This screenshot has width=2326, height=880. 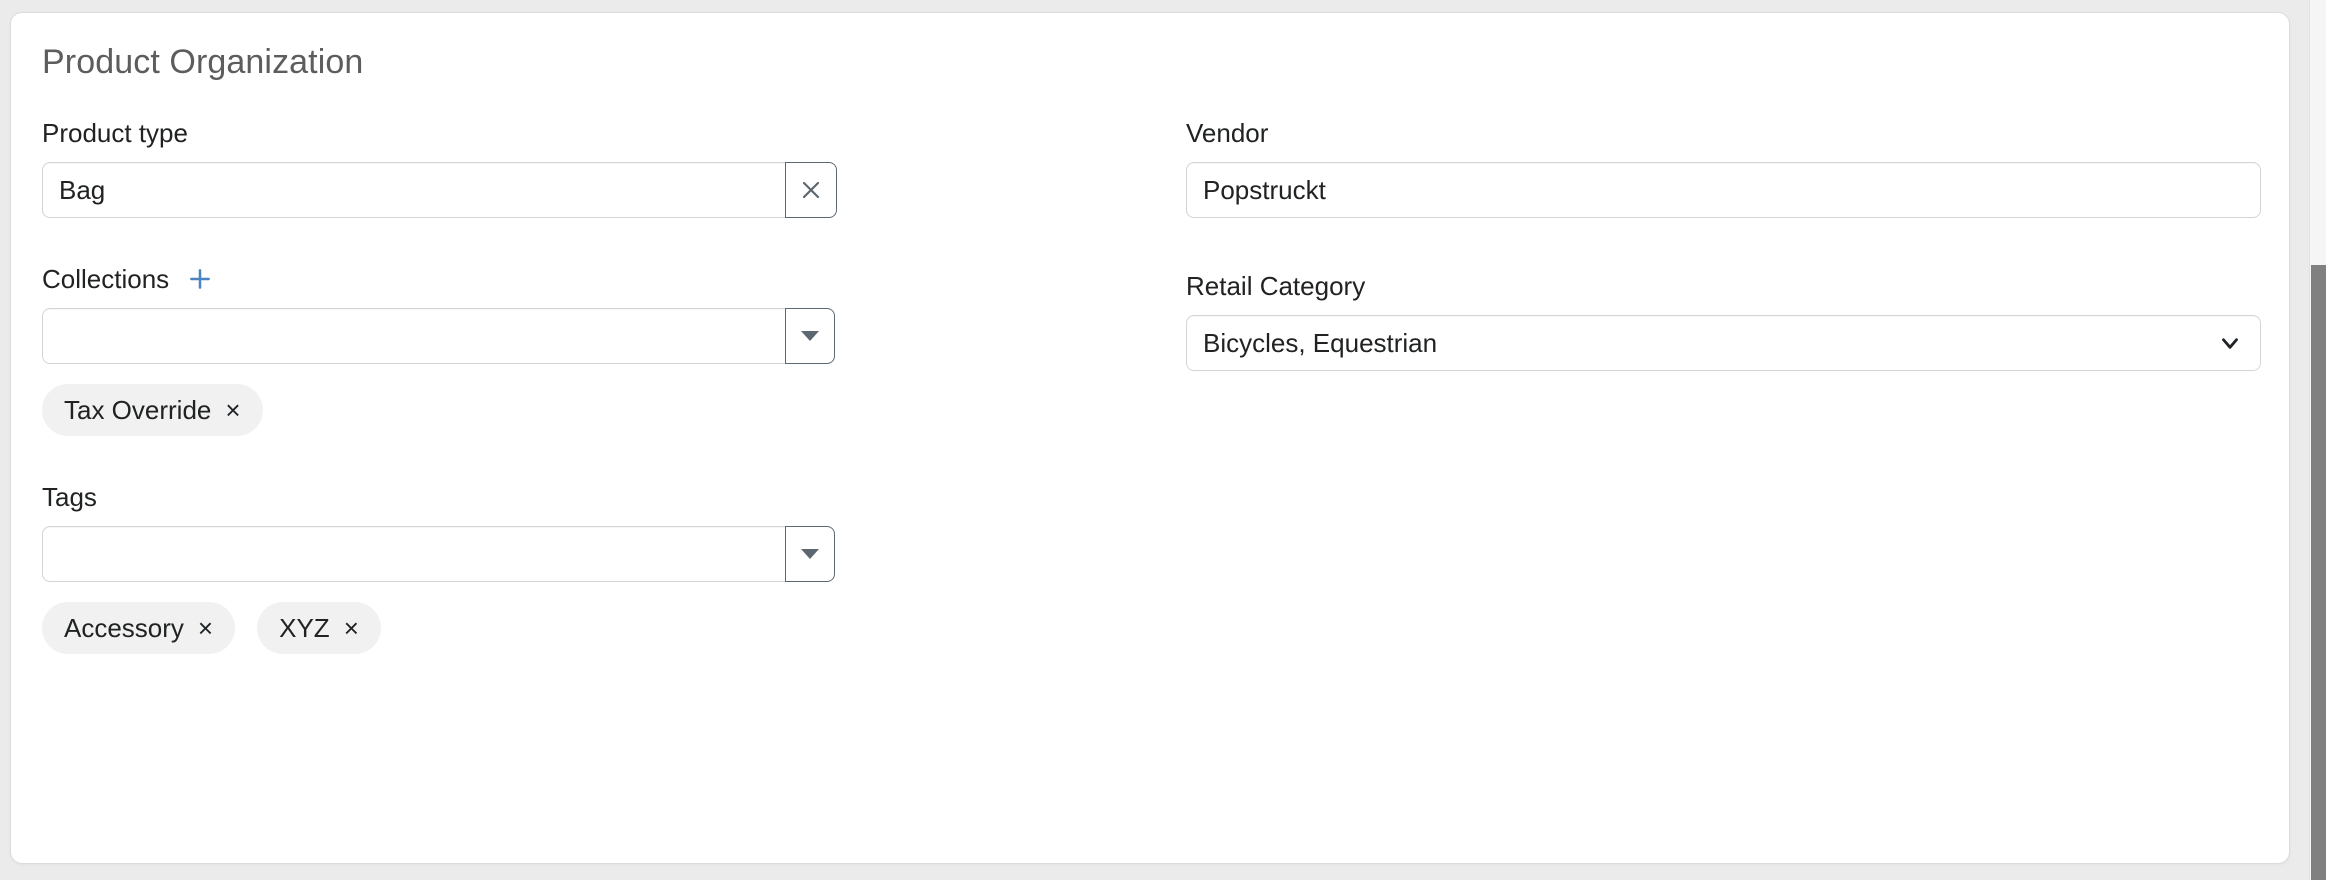 I want to click on retail-category-label: Retail Category, so click(x=1276, y=286).